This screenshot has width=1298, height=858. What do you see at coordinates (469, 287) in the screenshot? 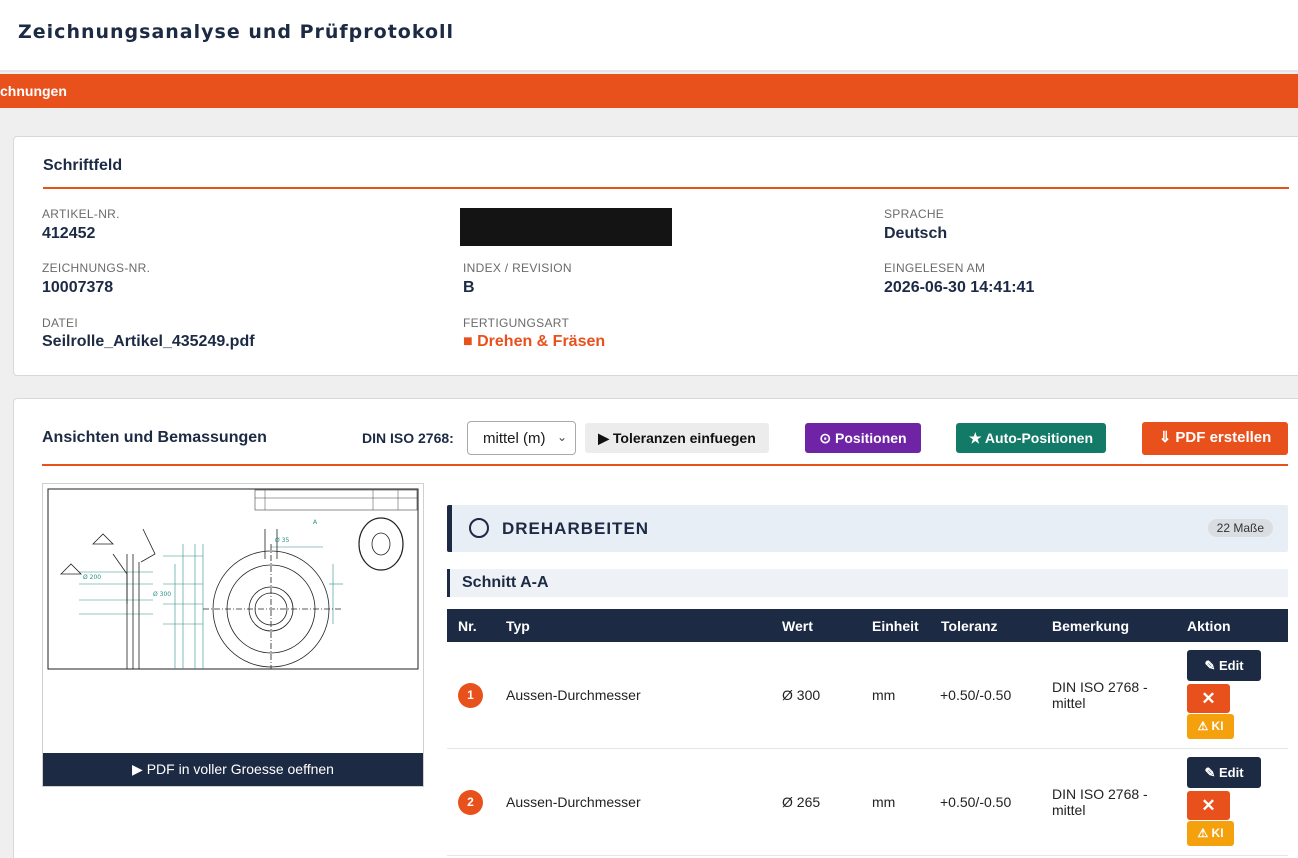
I see `index-value: B` at bounding box center [469, 287].